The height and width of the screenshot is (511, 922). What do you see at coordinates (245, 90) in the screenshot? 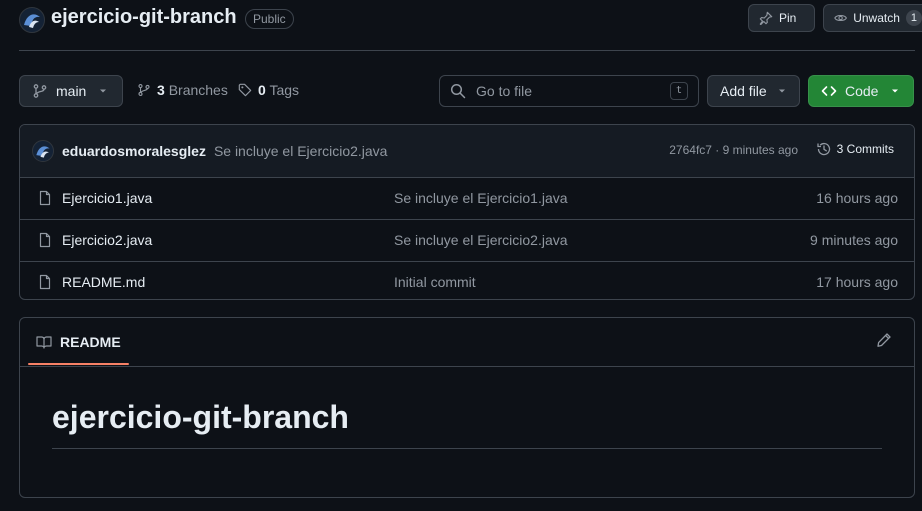
I see `tag-icon` at bounding box center [245, 90].